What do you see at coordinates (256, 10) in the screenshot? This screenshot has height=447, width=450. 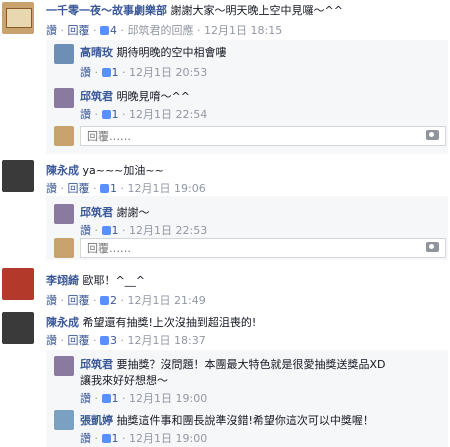 I see `comment-text: 謝謝大家～明天晚上空中見囉～^^` at bounding box center [256, 10].